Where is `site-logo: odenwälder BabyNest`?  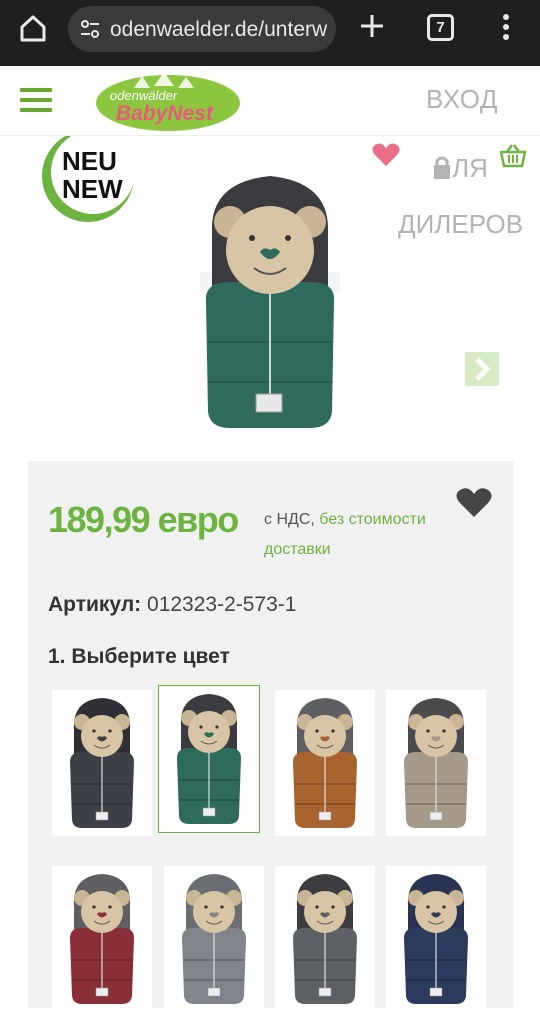
site-logo: odenwälder BabyNest is located at coordinates (172, 101).